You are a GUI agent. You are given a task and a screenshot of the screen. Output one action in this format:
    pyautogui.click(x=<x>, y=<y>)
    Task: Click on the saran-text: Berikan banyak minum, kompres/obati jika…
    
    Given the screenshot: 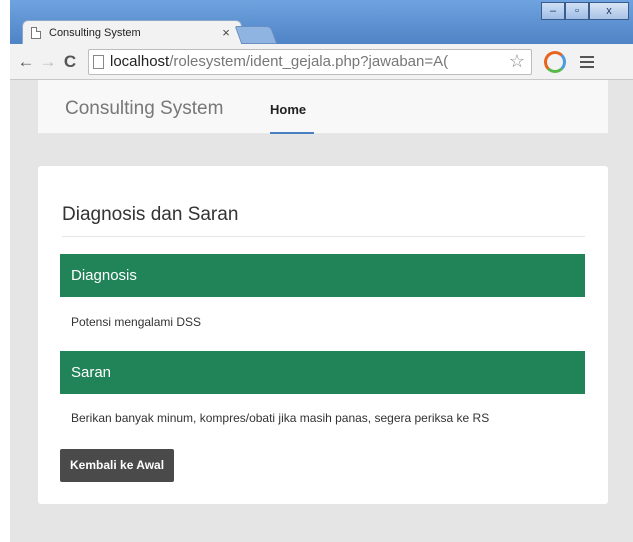 What is the action you would take?
    pyautogui.click(x=280, y=418)
    